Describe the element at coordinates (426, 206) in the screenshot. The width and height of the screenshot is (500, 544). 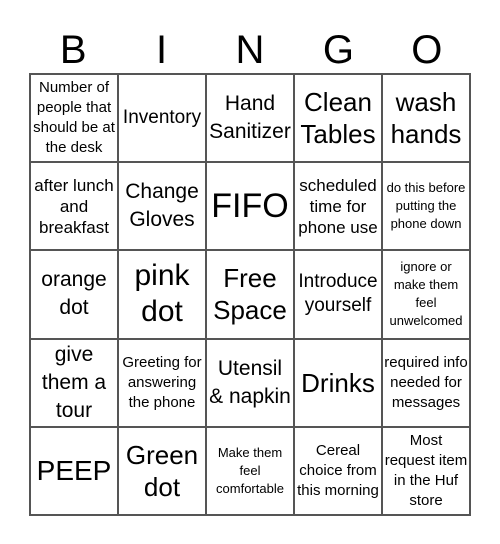
I see `bingo-cell: do this before putting the phone down` at that location.